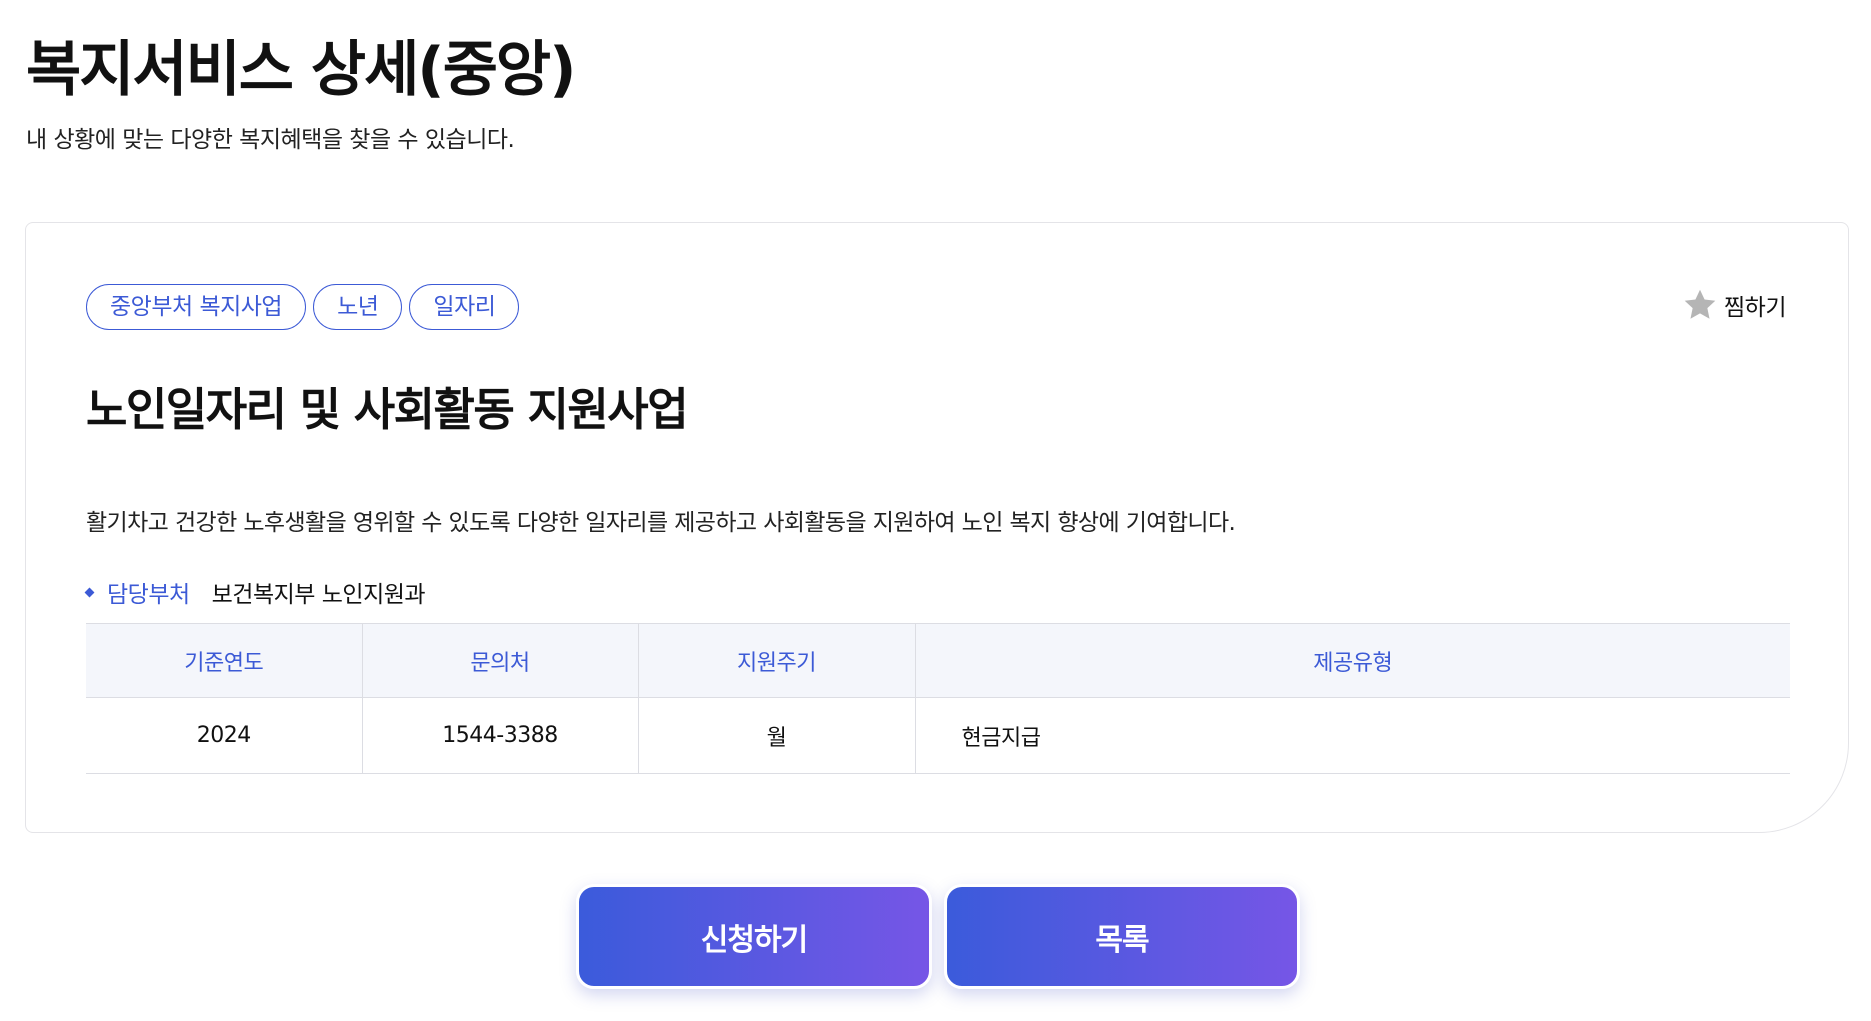 The width and height of the screenshot is (1871, 1021). Describe the element at coordinates (1700, 305) in the screenshot. I see `star-icon` at that location.